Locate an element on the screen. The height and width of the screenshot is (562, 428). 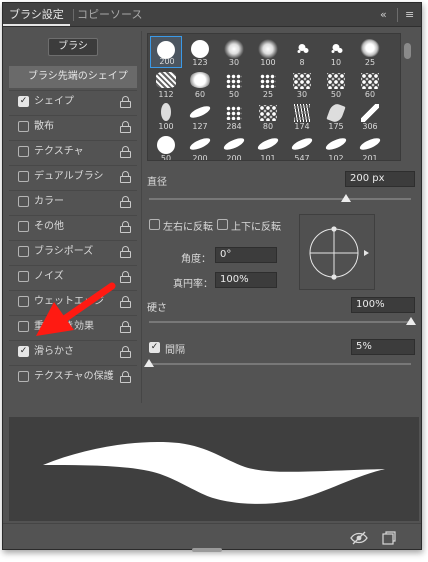
hardness-field: 100% is located at coordinates (383, 305).